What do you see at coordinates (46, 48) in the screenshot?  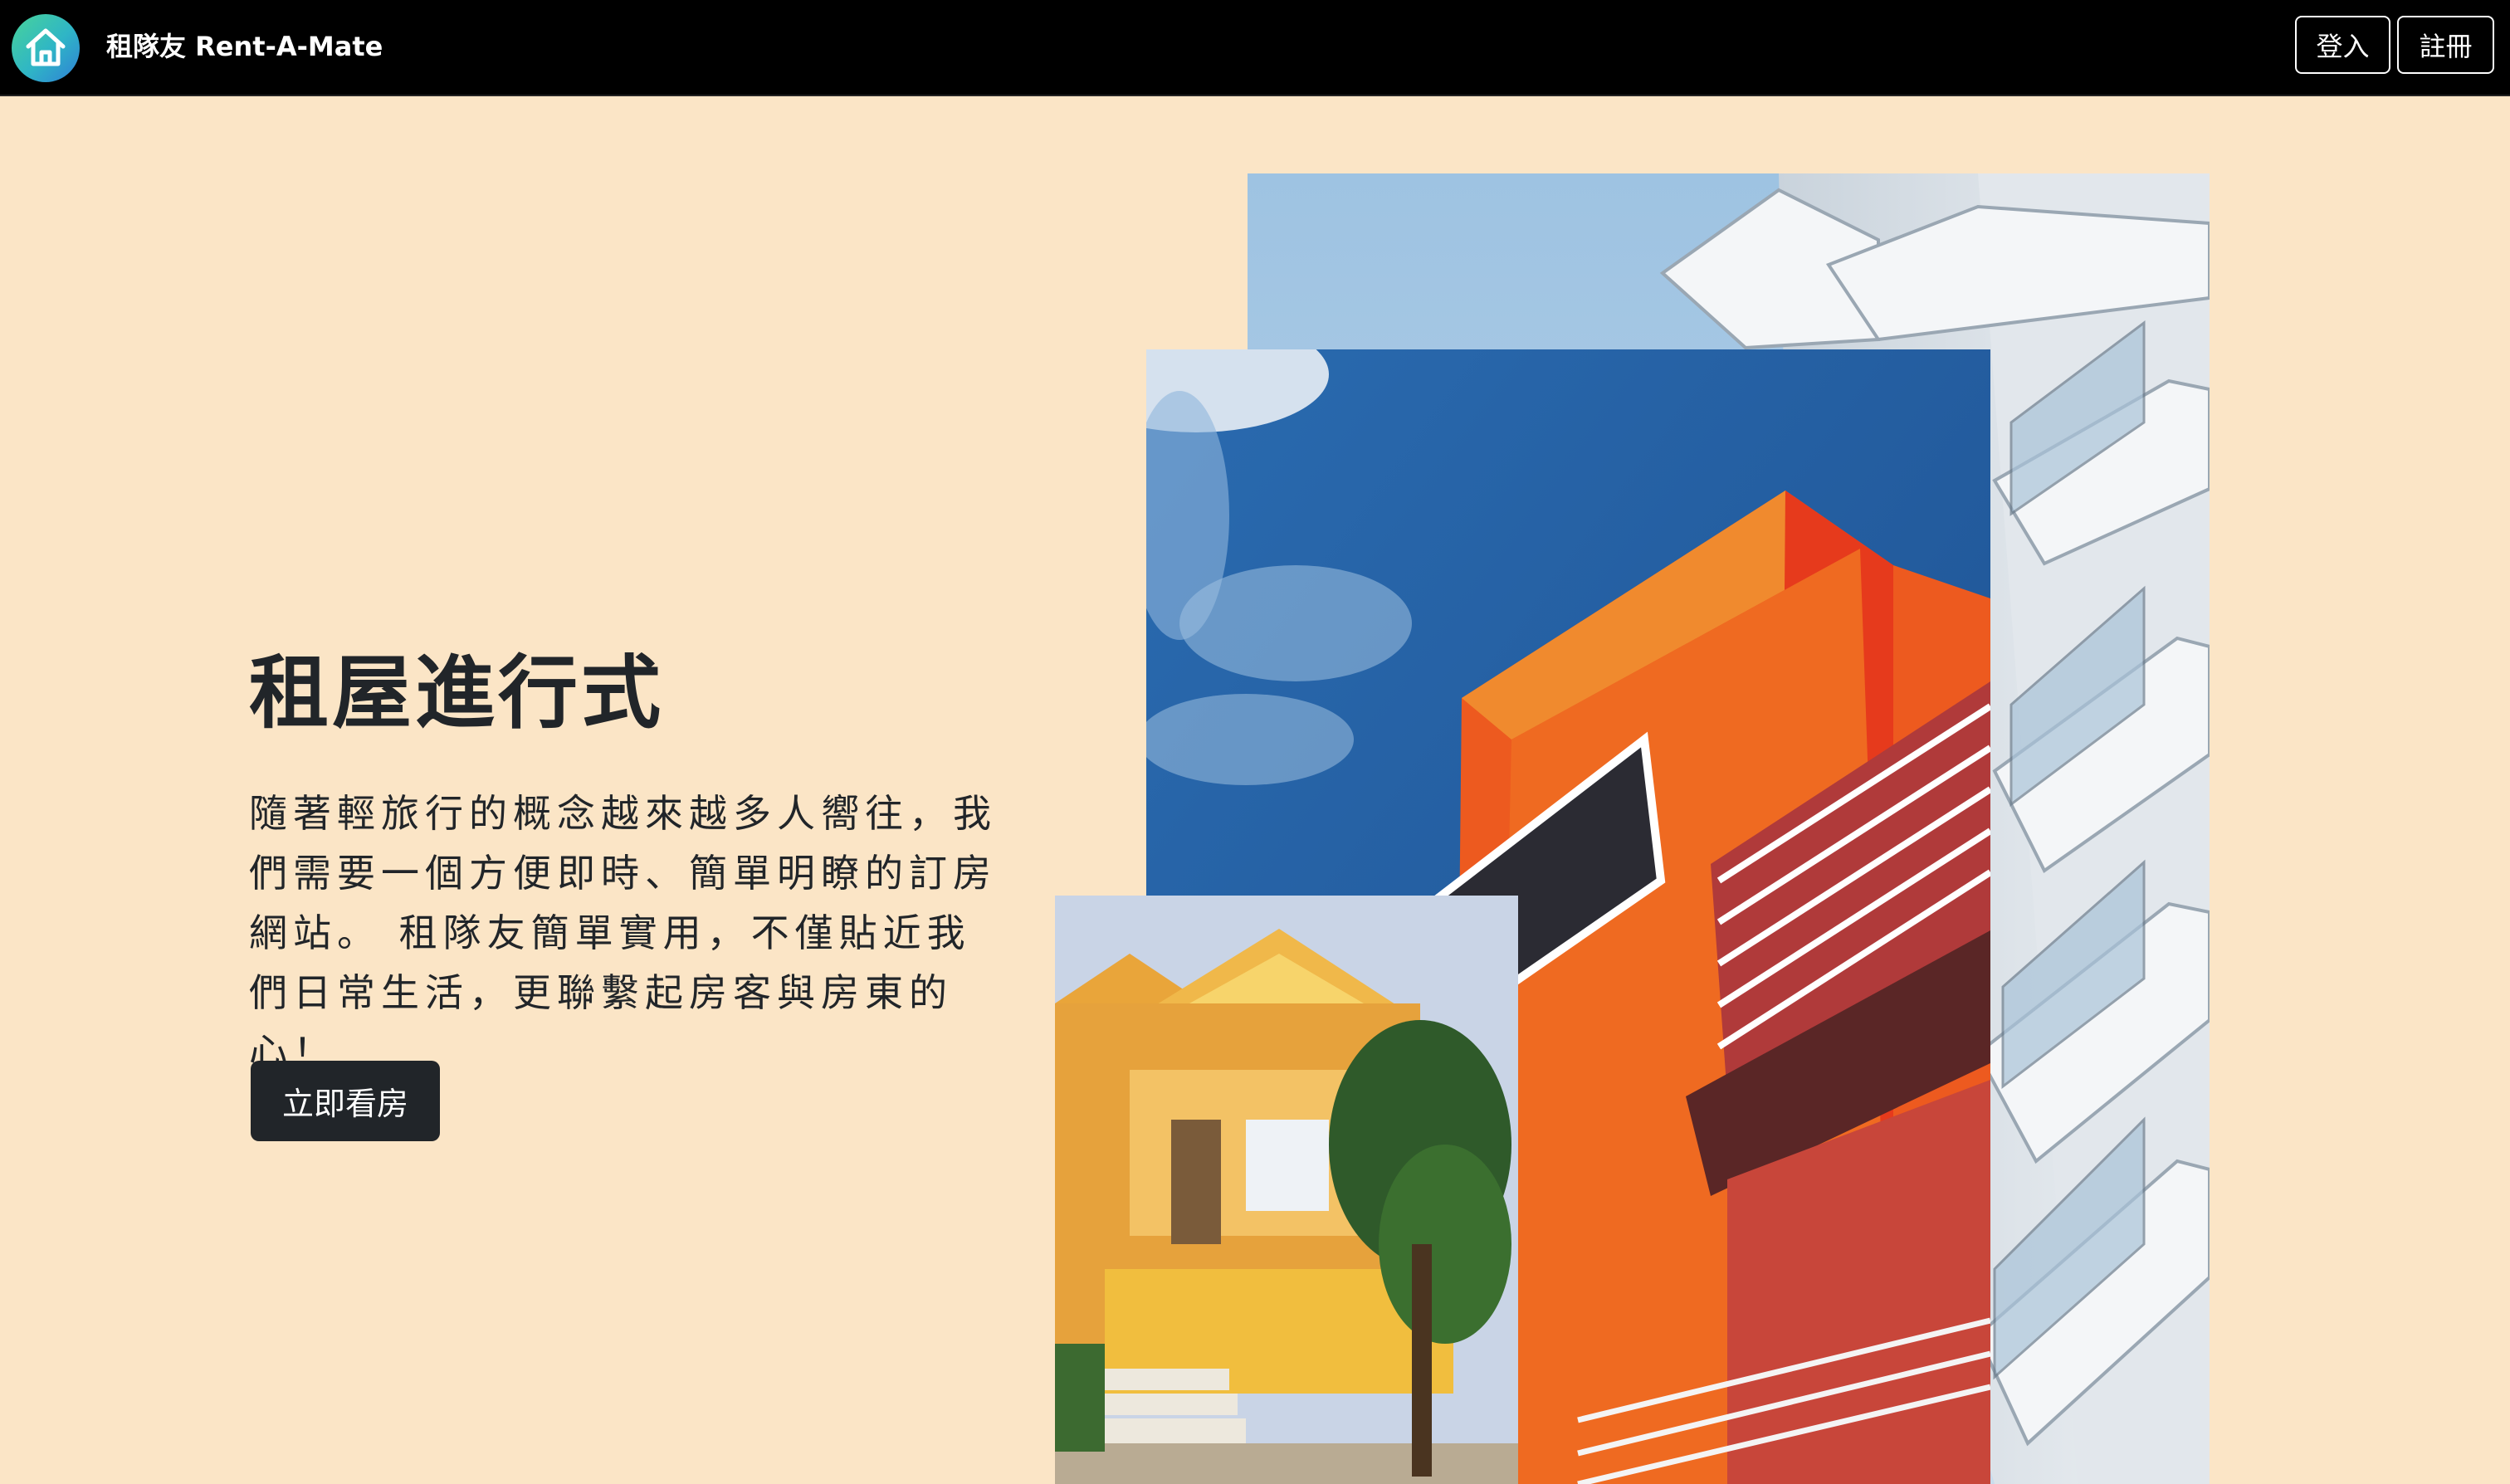 I see `house-icon` at bounding box center [46, 48].